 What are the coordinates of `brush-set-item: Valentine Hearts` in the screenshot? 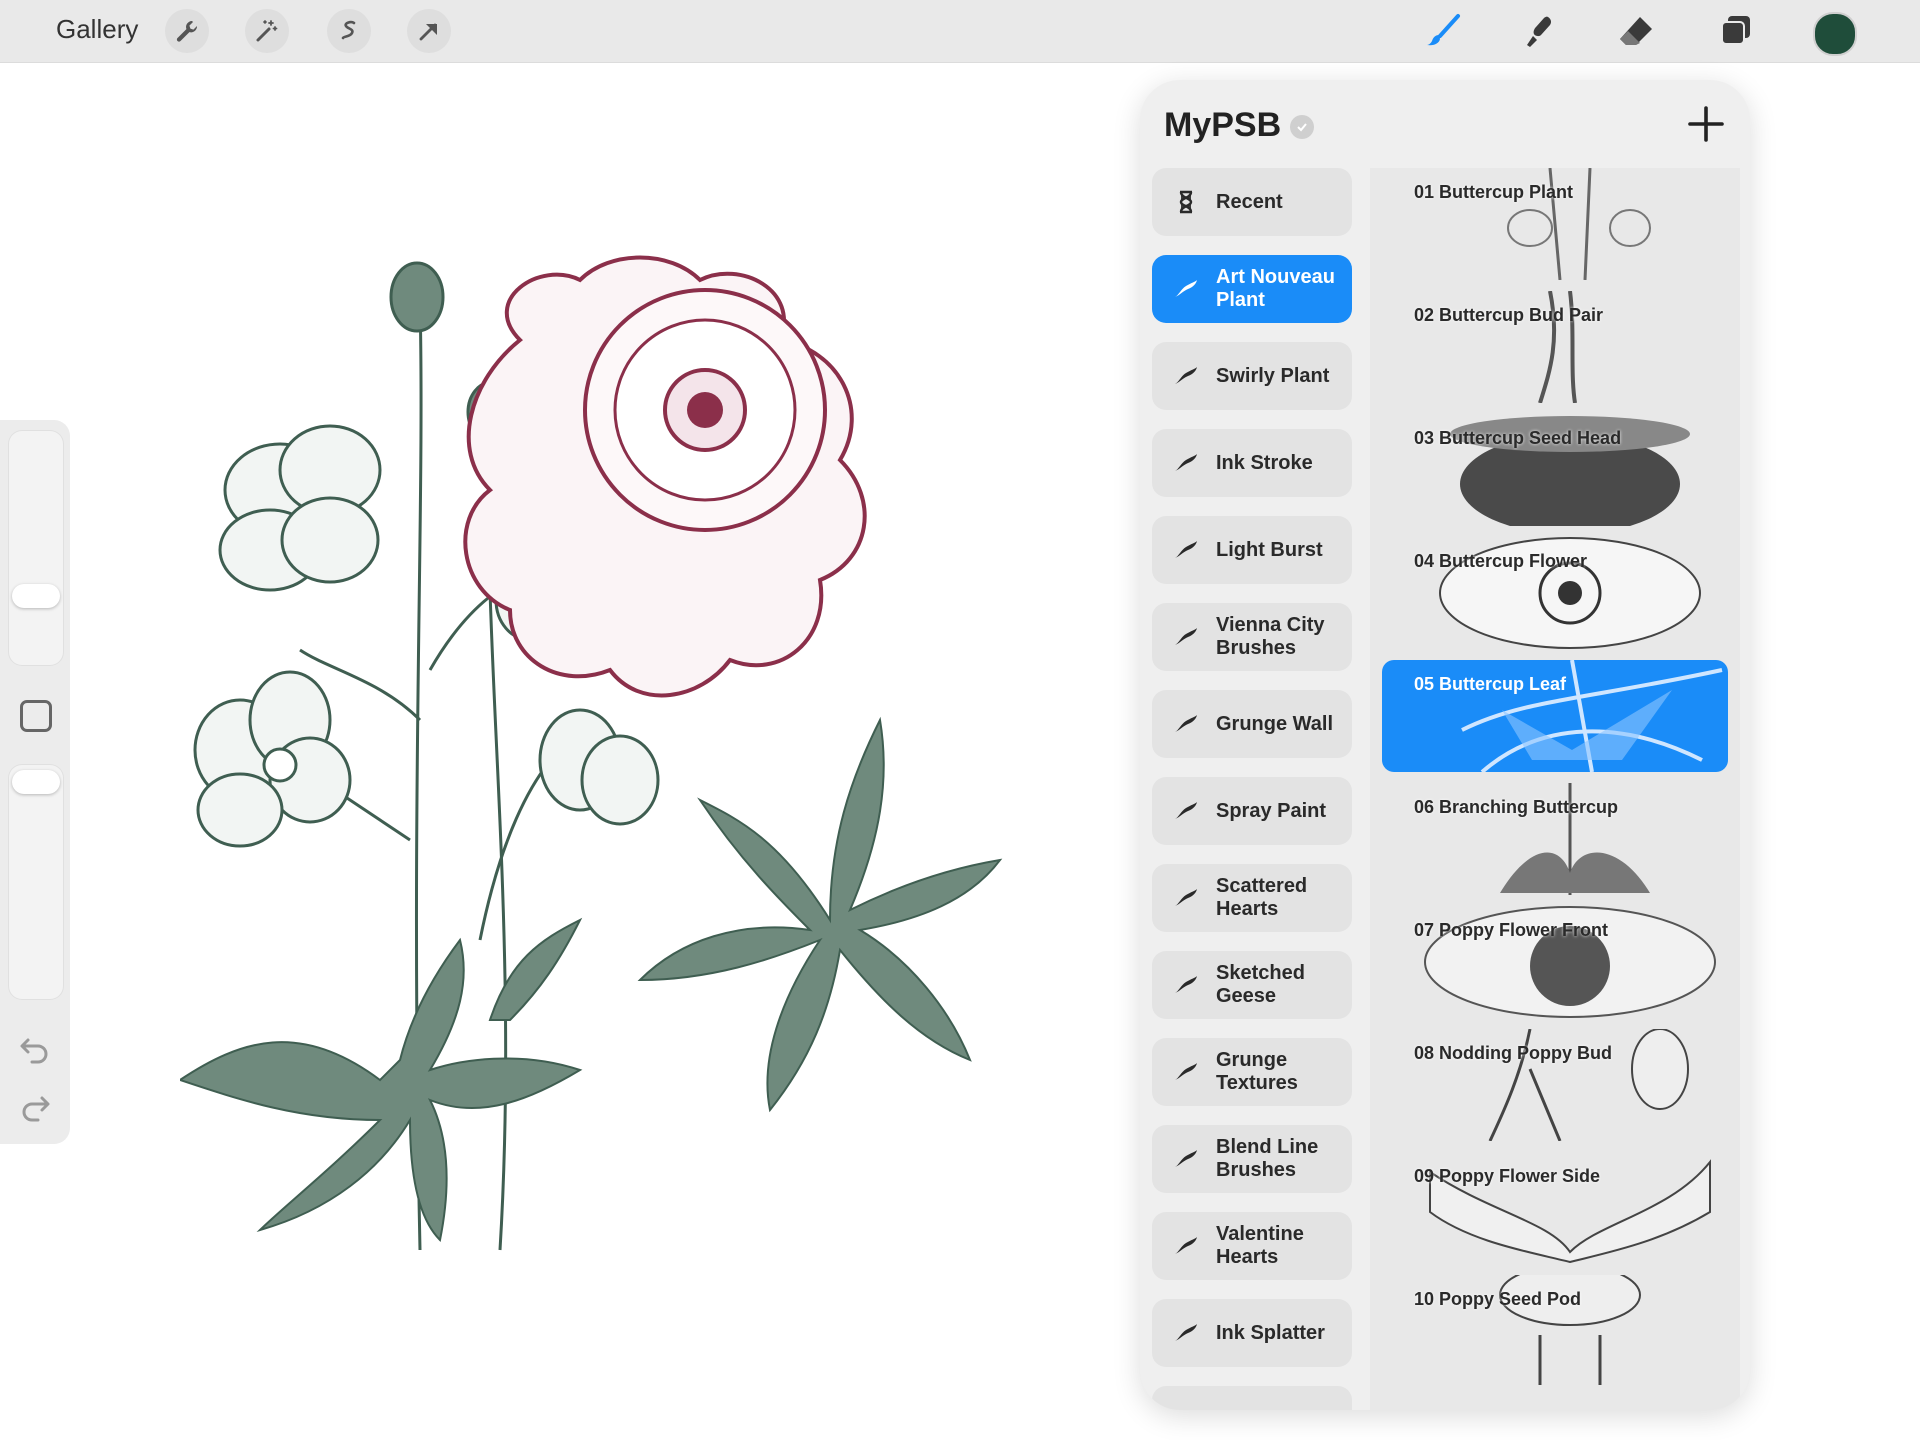 It's located at (1252, 1246).